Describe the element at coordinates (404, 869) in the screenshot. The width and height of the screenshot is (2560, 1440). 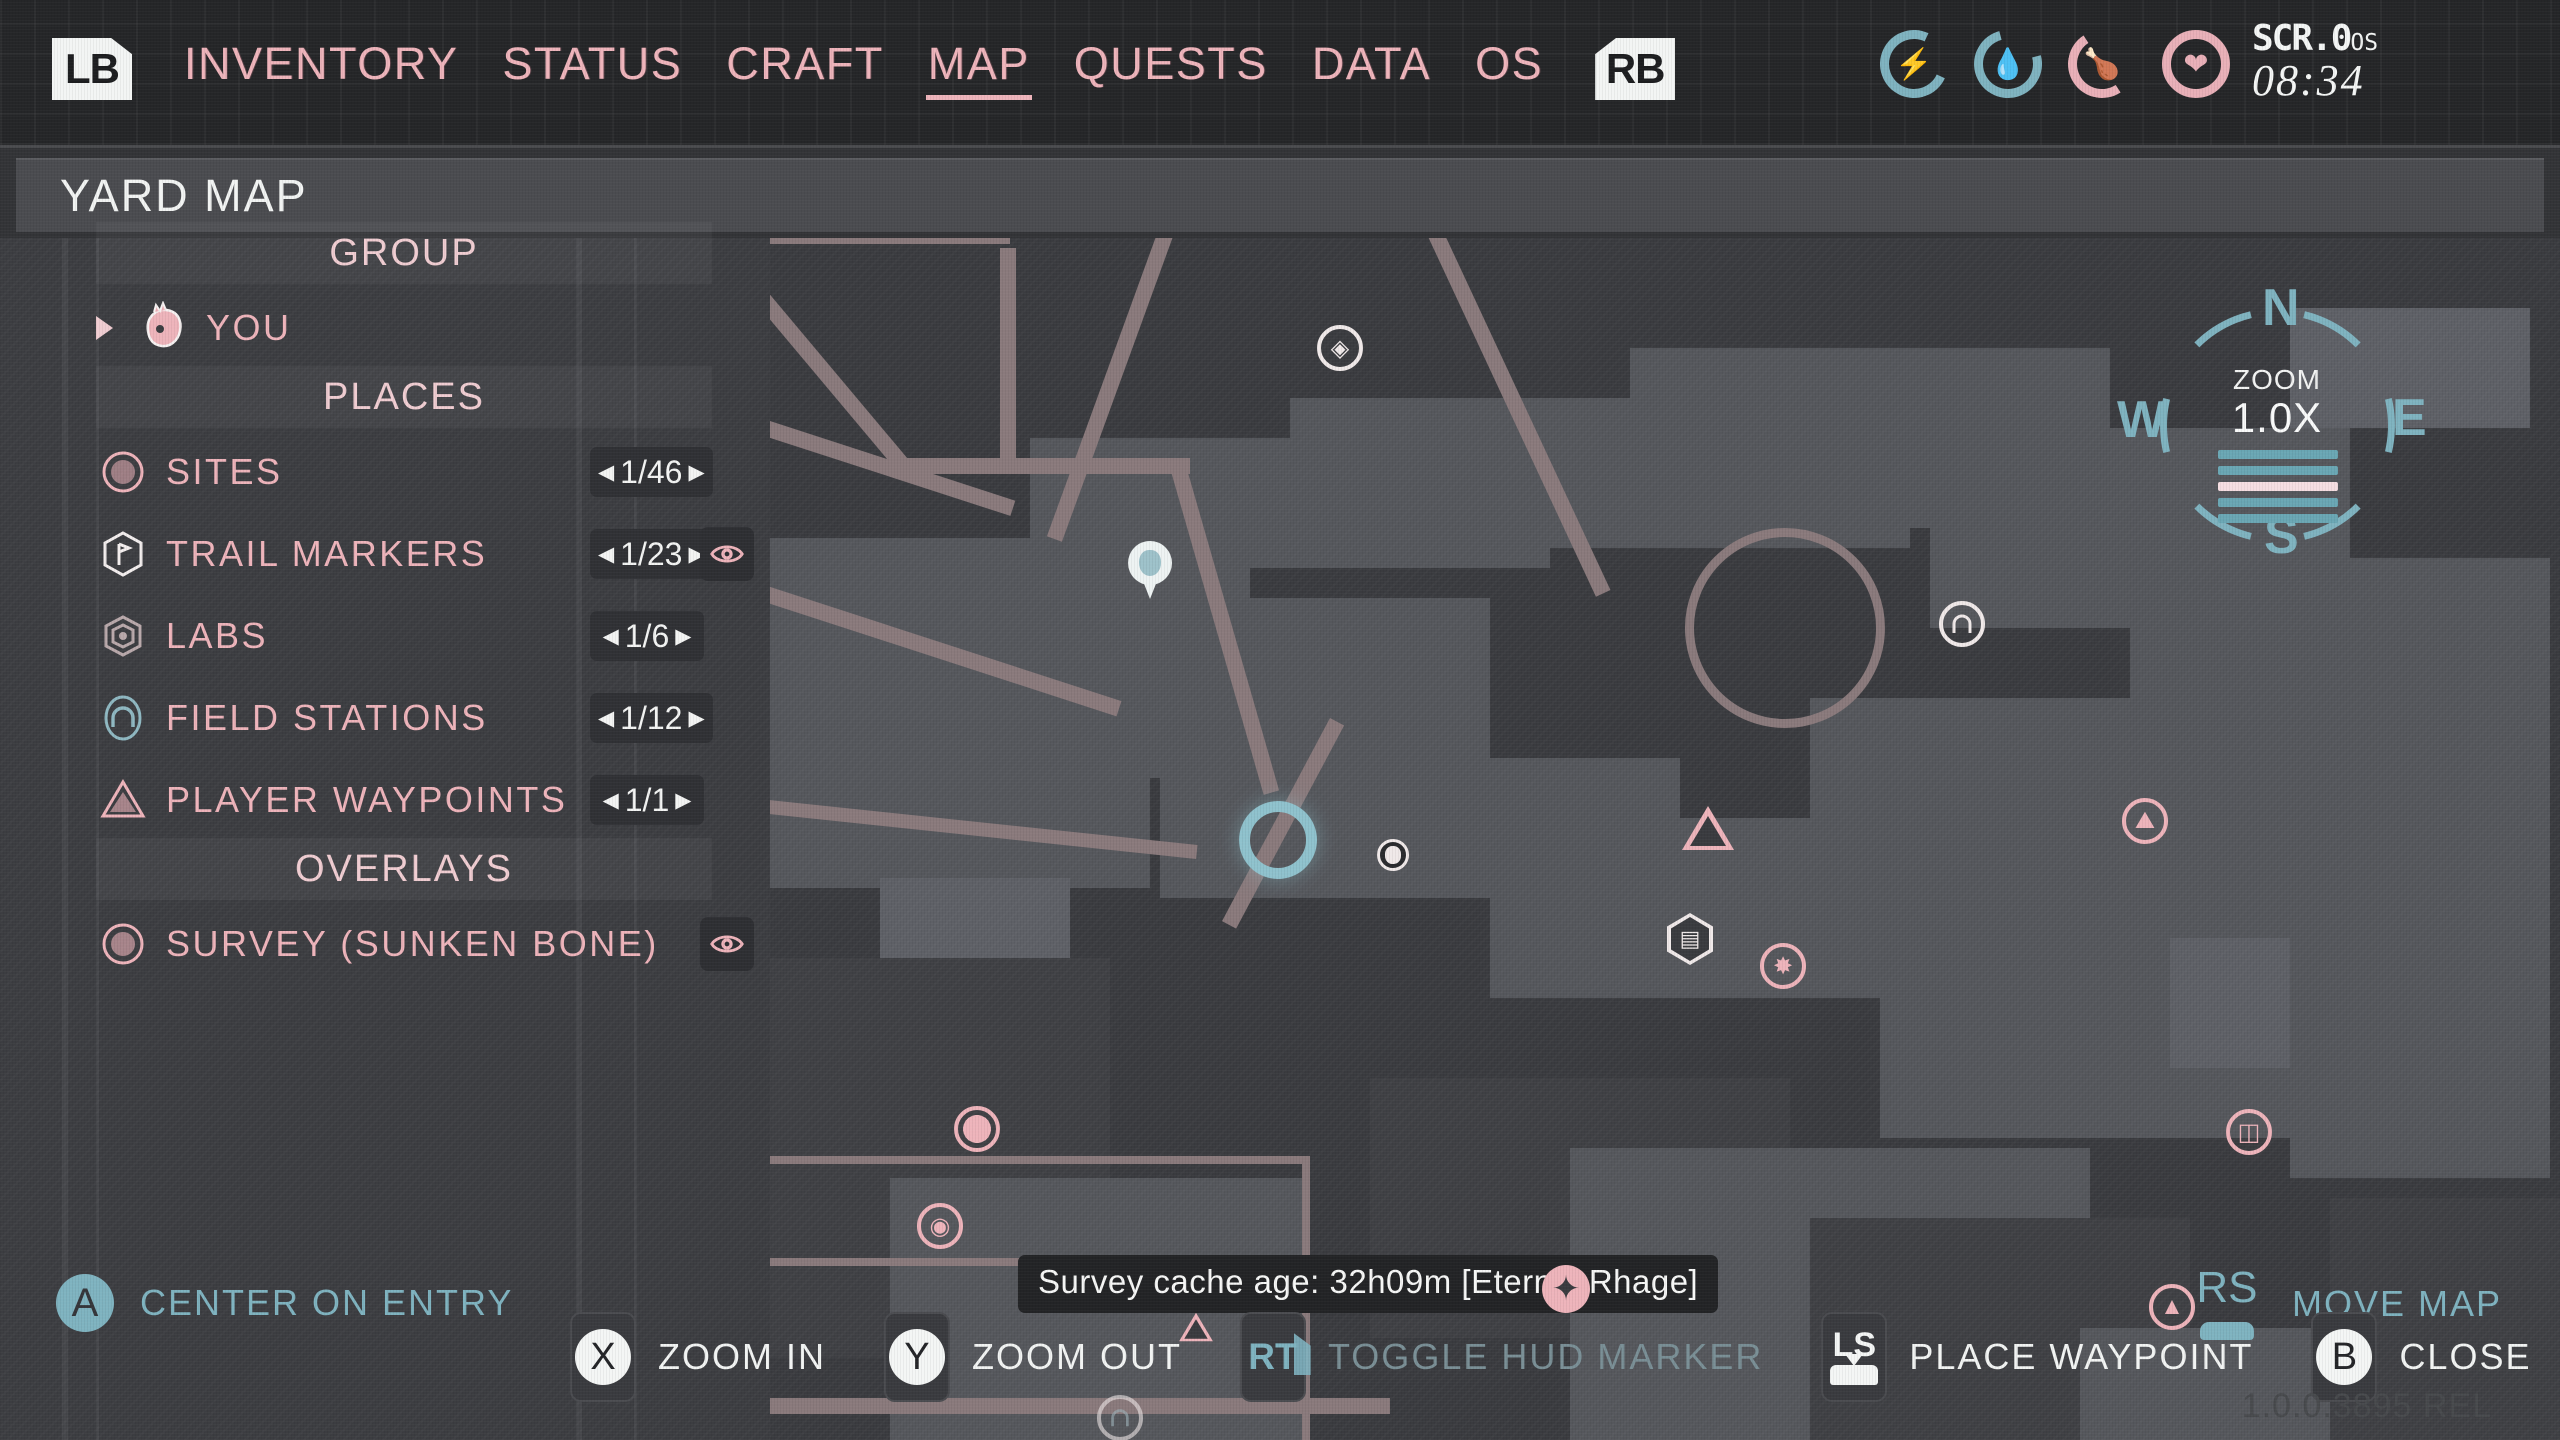
I see `section-header-overlays: OVERLAYS` at that location.